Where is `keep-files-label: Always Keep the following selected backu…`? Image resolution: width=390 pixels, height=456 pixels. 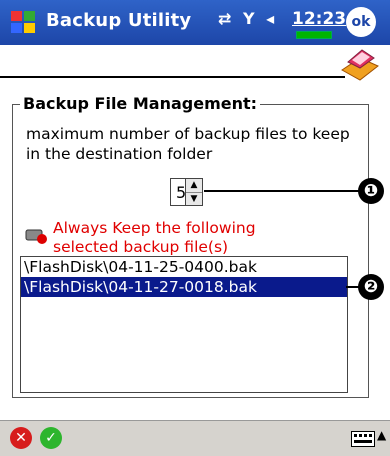 keep-files-label: Always Keep the following selected backu… is located at coordinates (154, 237).